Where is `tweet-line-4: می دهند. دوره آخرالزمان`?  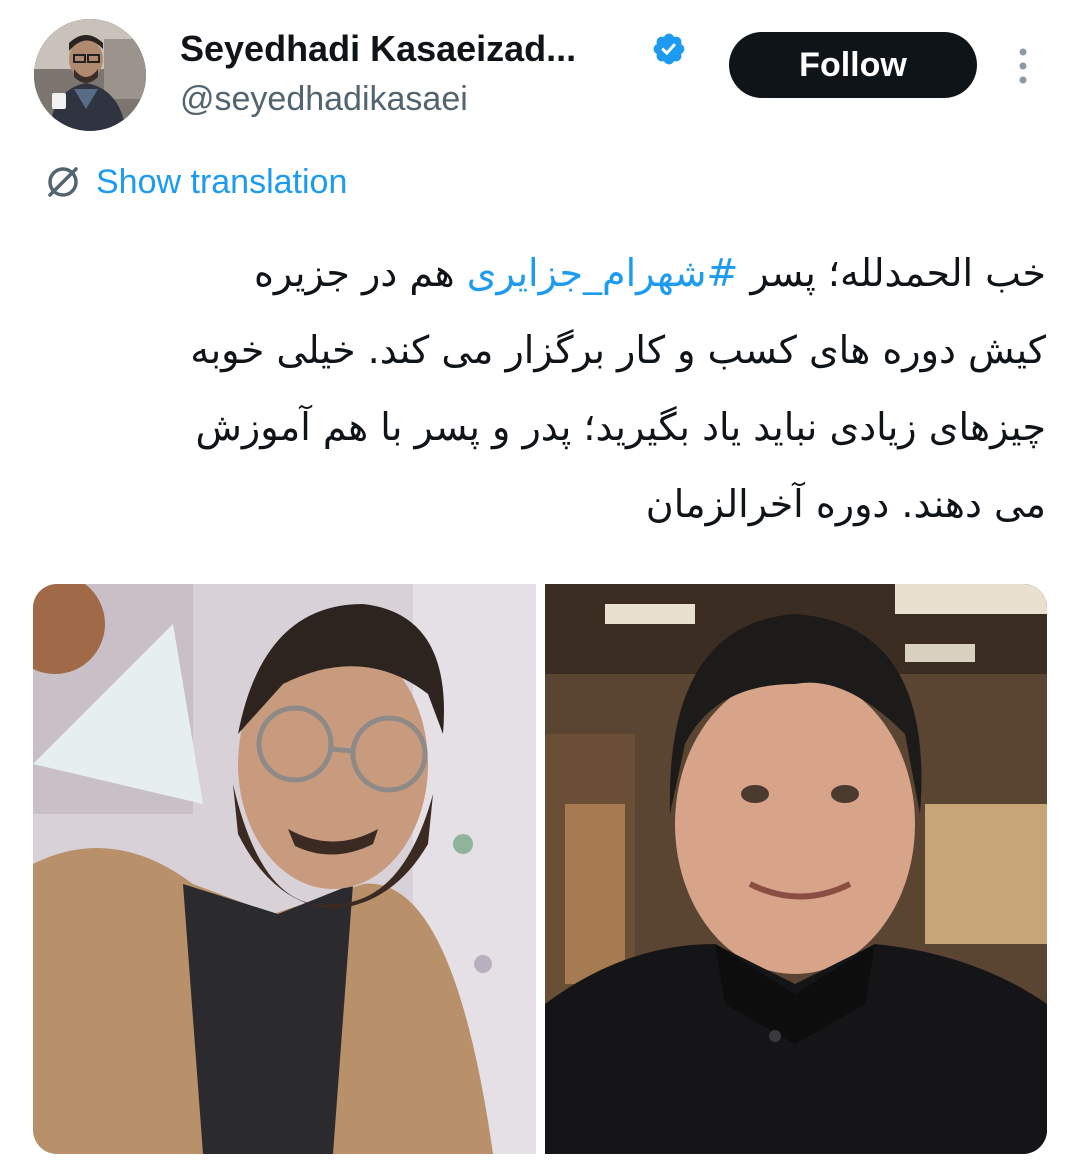 tweet-line-4: می دهند. دوره آخرالزمان is located at coordinates (845, 504).